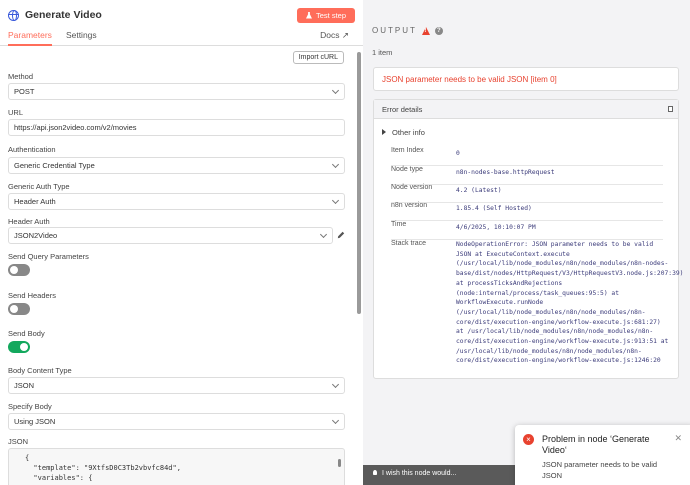 Image resolution: width=690 pixels, height=485 pixels. I want to click on warning-icon, so click(425, 30).